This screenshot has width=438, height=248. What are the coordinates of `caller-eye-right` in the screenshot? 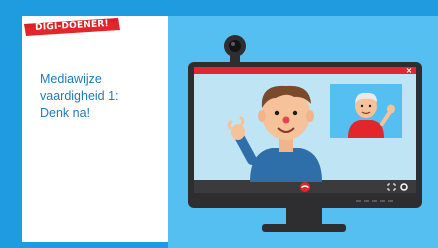 It's located at (295, 113).